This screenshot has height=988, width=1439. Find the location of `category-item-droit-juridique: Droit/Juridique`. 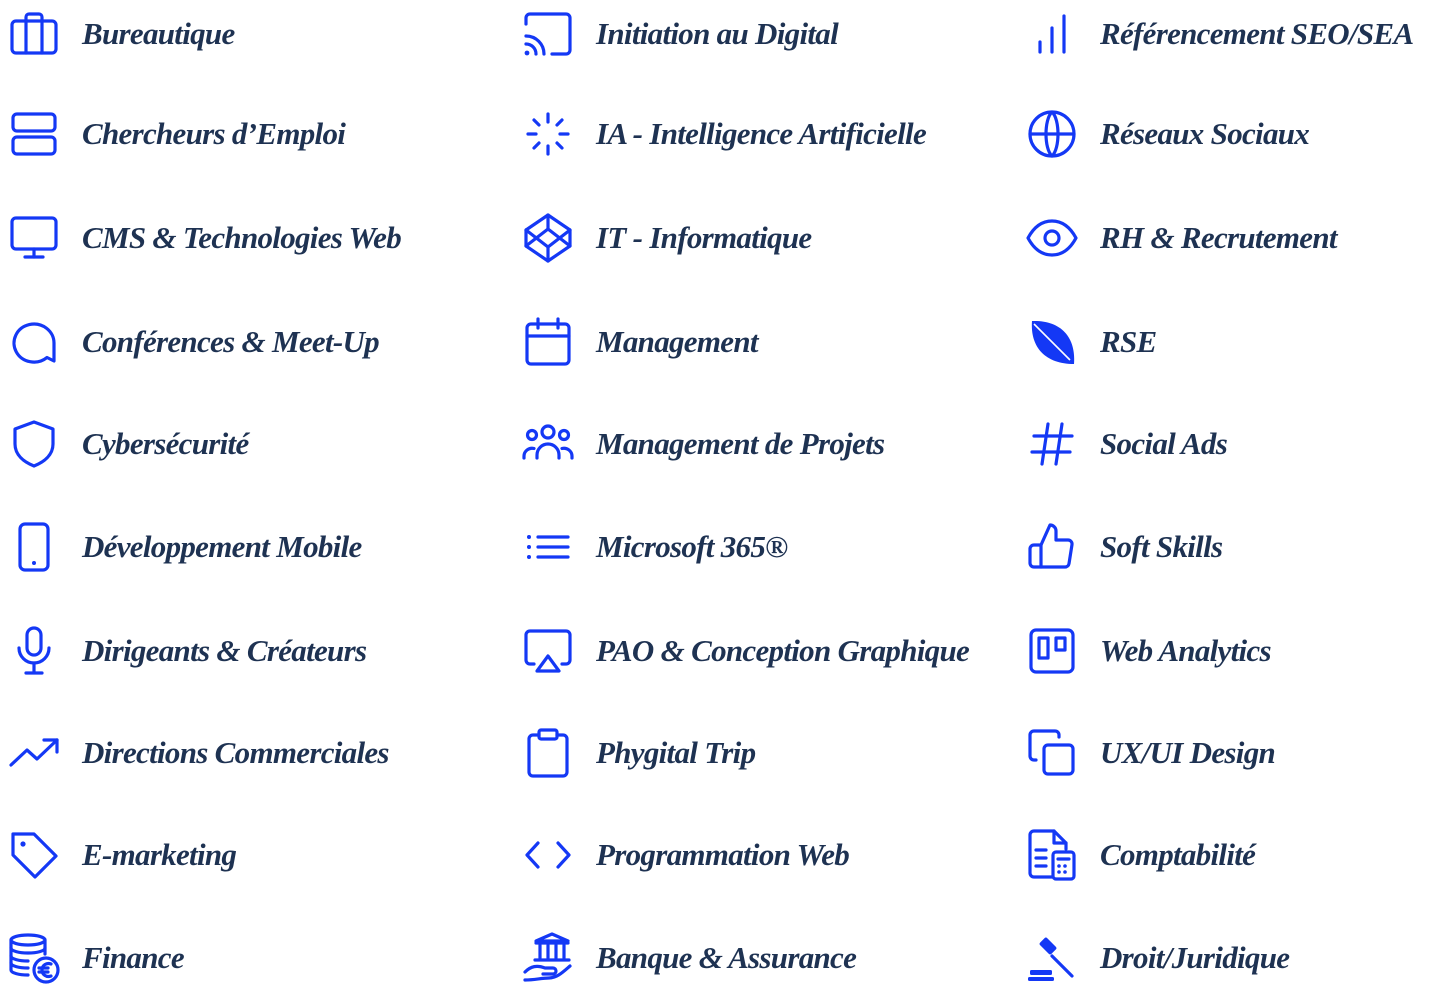

category-item-droit-juridique: Droit/Juridique is located at coordinates (1157, 958).